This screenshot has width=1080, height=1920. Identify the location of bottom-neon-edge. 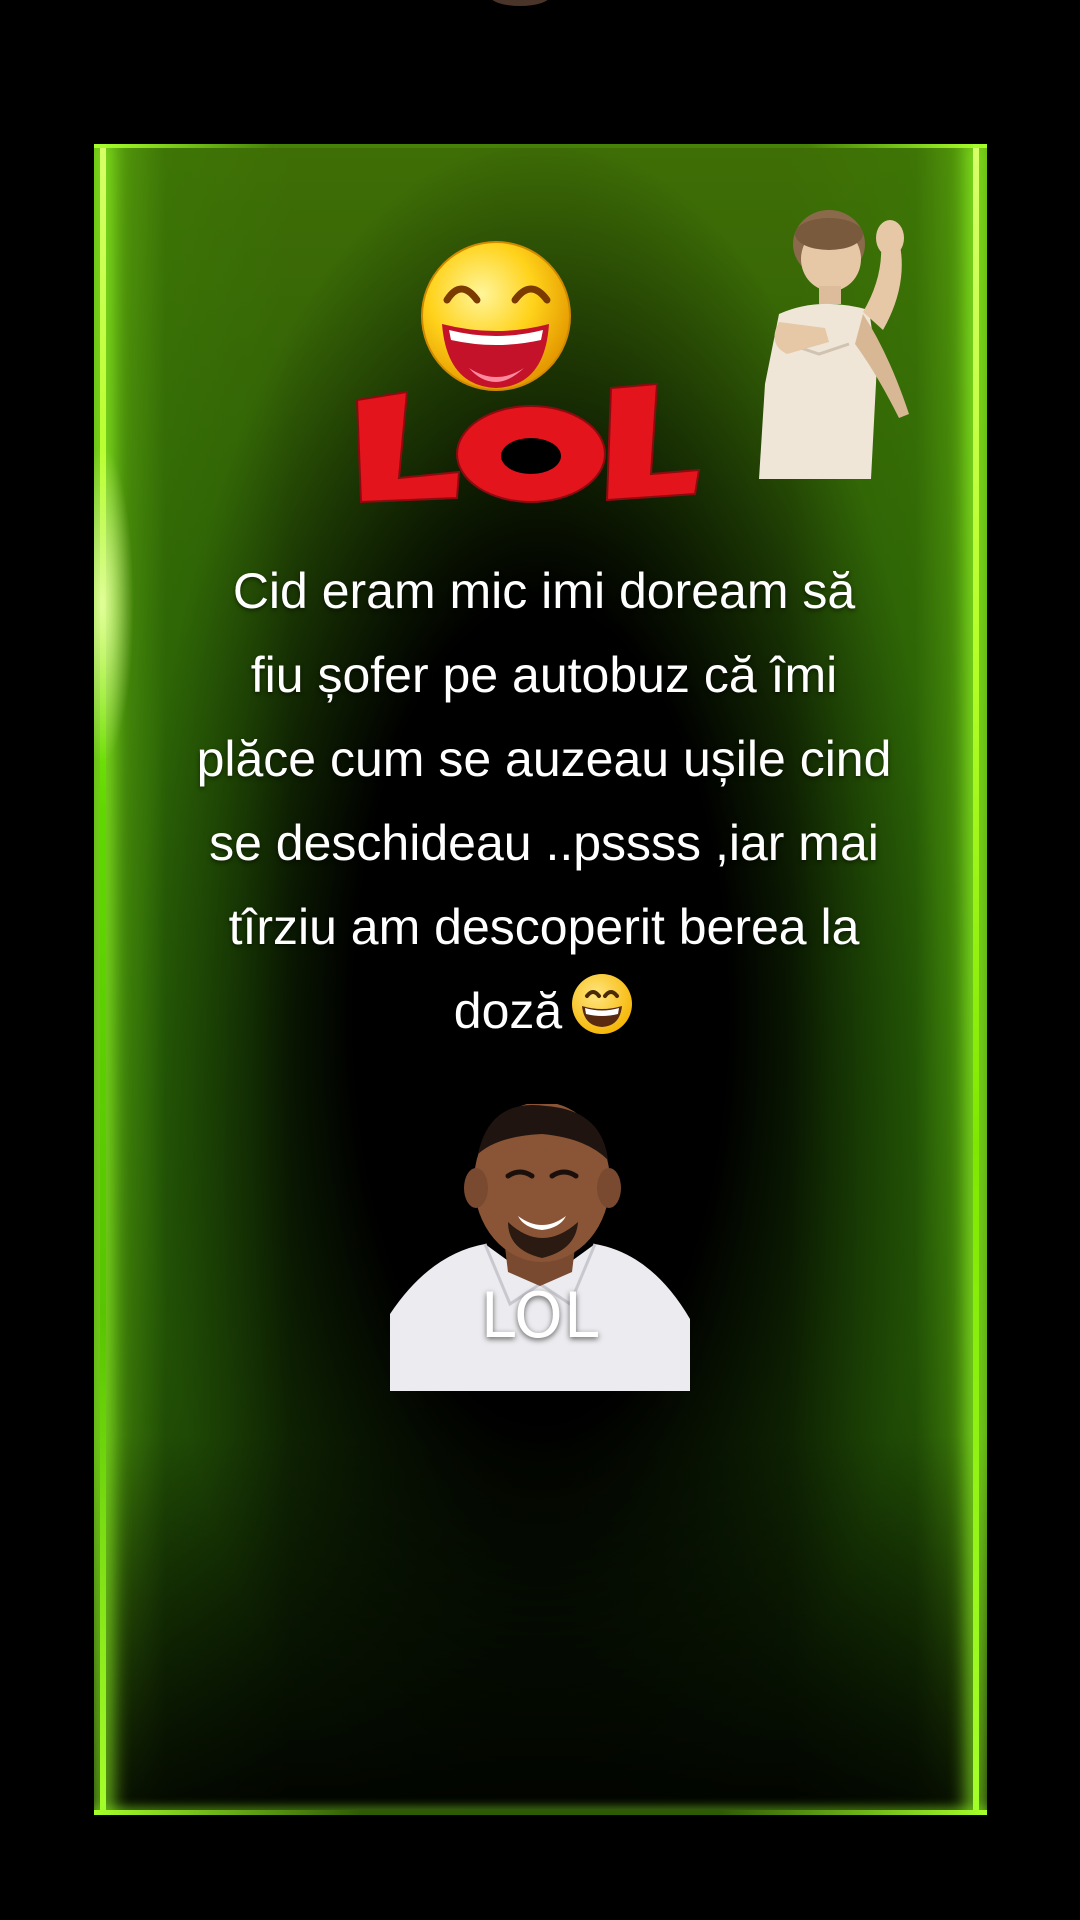
(540, 1812).